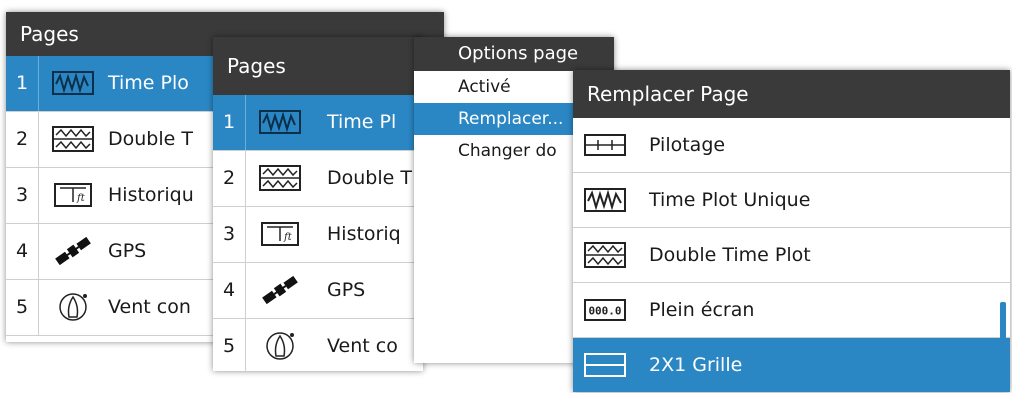 The image size is (1012, 393). Describe the element at coordinates (696, 365) in the screenshot. I see `replace-item-label: 2X1 Grille` at that location.